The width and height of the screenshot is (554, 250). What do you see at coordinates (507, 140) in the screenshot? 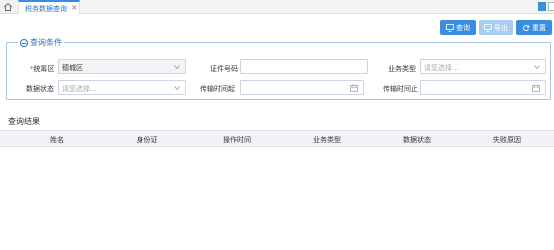
I see `column-header: 失败原因` at bounding box center [507, 140].